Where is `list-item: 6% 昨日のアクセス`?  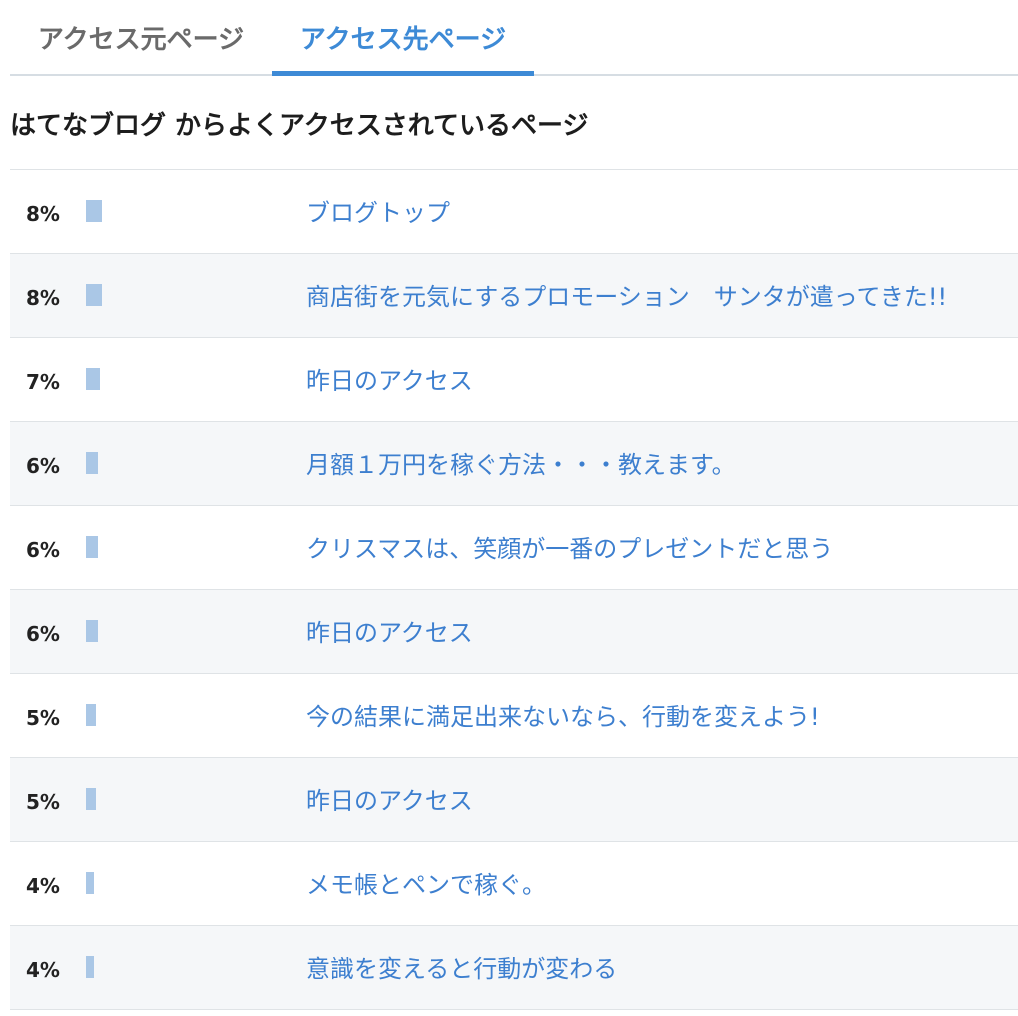
list-item: 6% 昨日のアクセス is located at coordinates (514, 632).